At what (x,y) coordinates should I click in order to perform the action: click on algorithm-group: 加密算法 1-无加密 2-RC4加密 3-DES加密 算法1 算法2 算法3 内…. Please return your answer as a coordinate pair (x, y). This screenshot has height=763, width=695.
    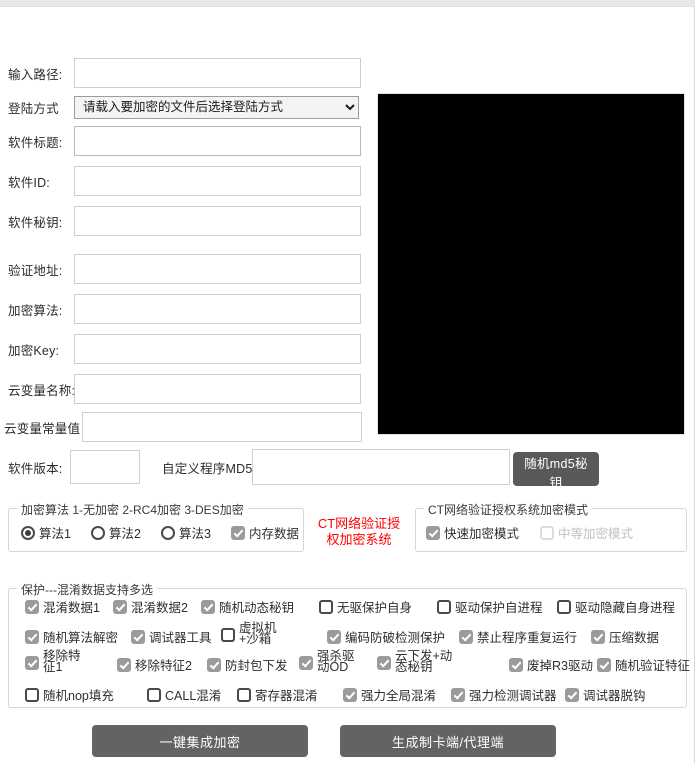
    Looking at the image, I should click on (156, 526).